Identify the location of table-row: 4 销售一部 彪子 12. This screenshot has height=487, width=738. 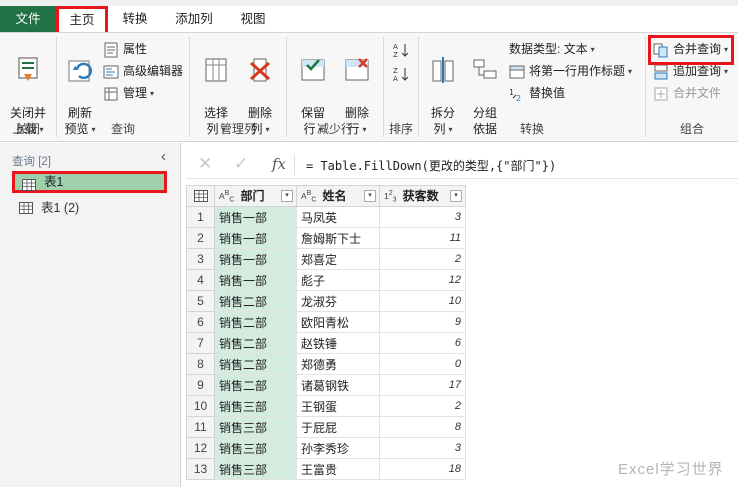
(326, 280).